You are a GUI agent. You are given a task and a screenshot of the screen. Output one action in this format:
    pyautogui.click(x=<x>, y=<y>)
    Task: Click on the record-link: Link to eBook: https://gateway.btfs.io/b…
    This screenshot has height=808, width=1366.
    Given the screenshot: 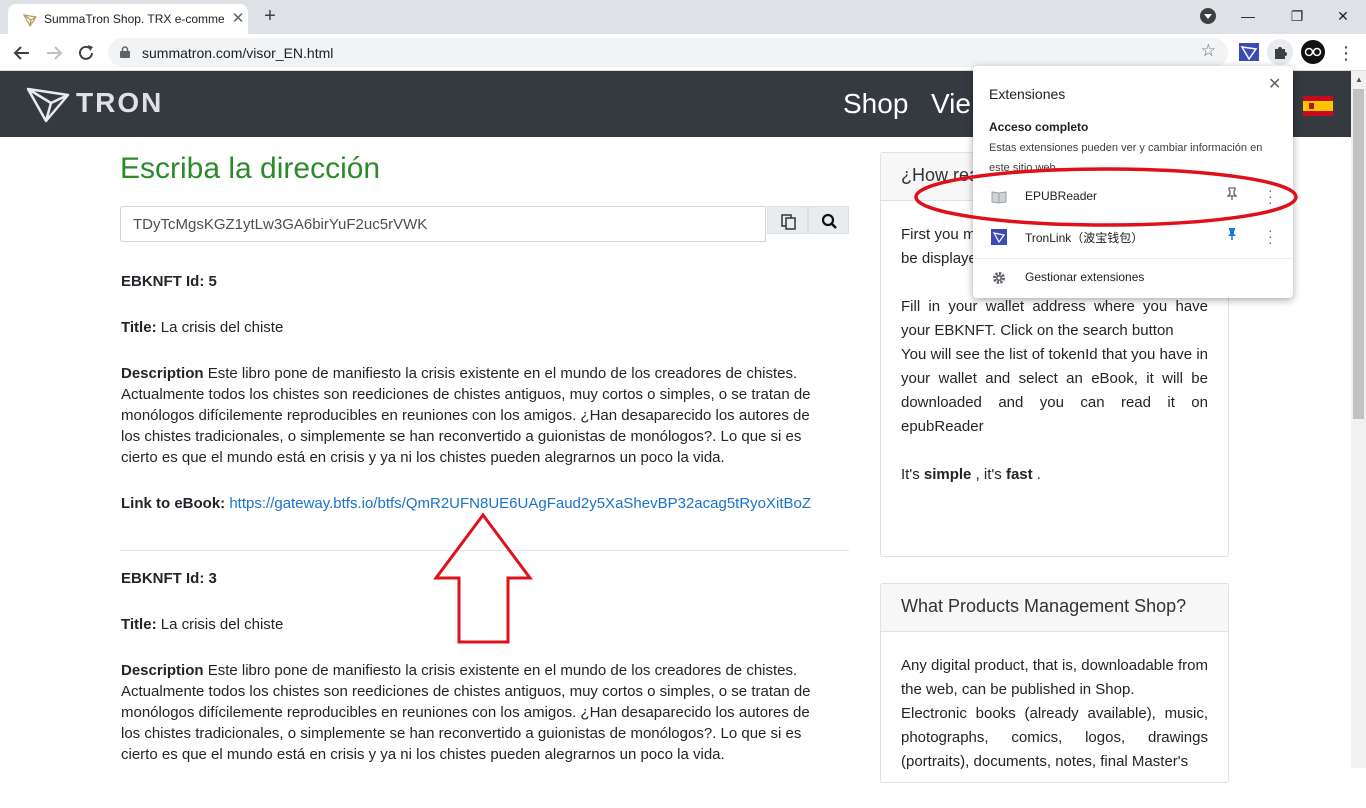 What is the action you would take?
    pyautogui.click(x=466, y=503)
    